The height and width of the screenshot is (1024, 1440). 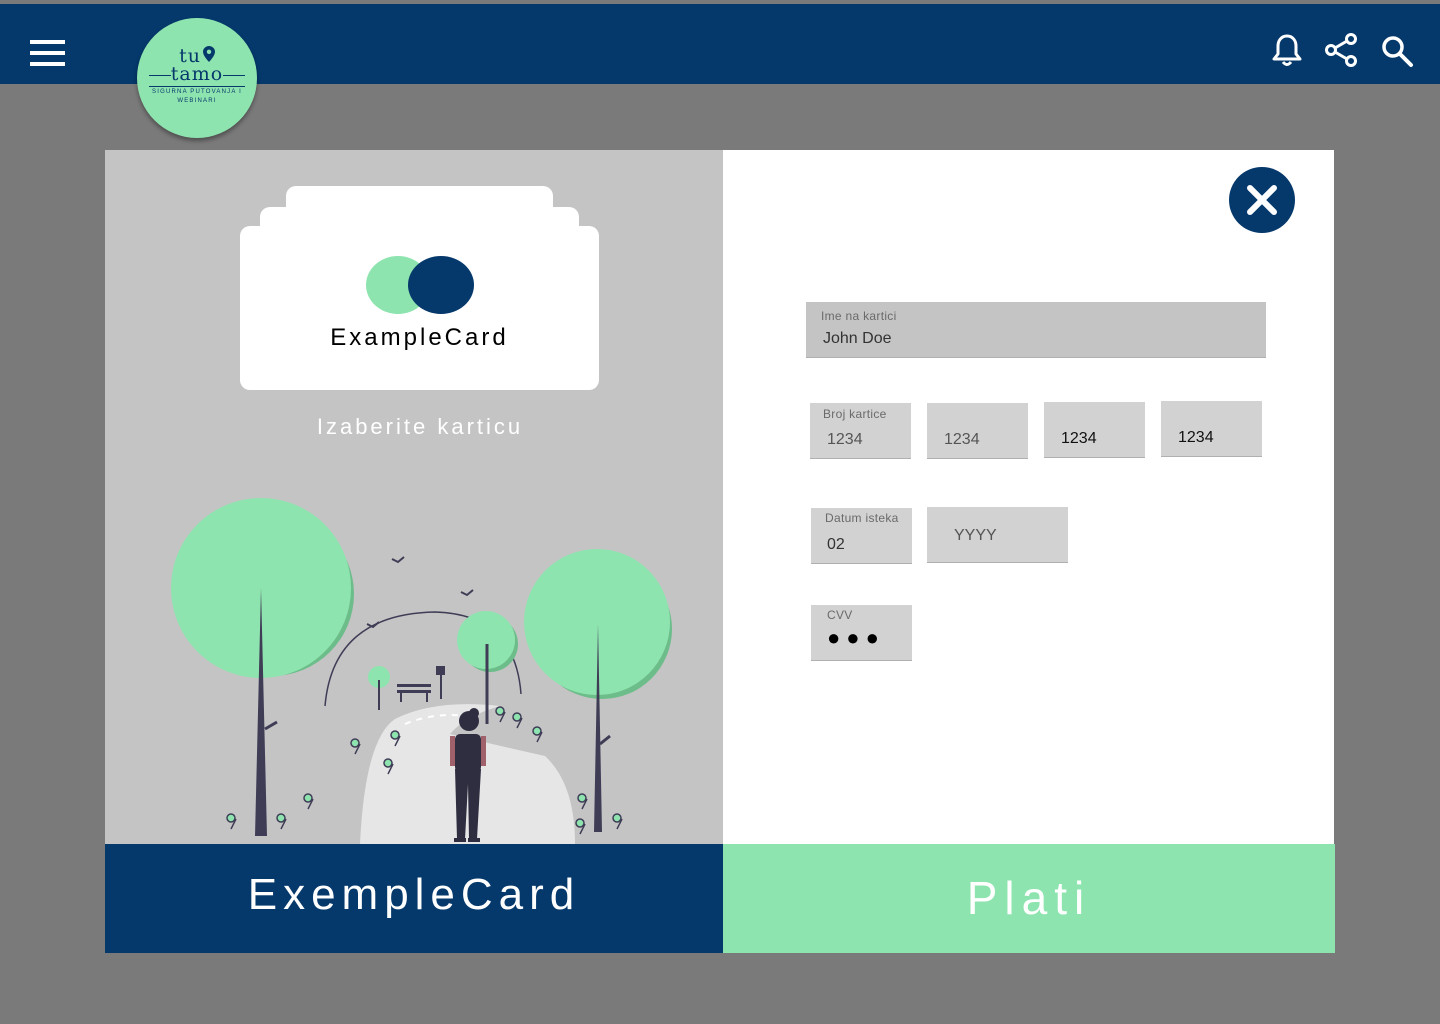 What do you see at coordinates (1036, 339) in the screenshot?
I see `cardholder-name-input` at bounding box center [1036, 339].